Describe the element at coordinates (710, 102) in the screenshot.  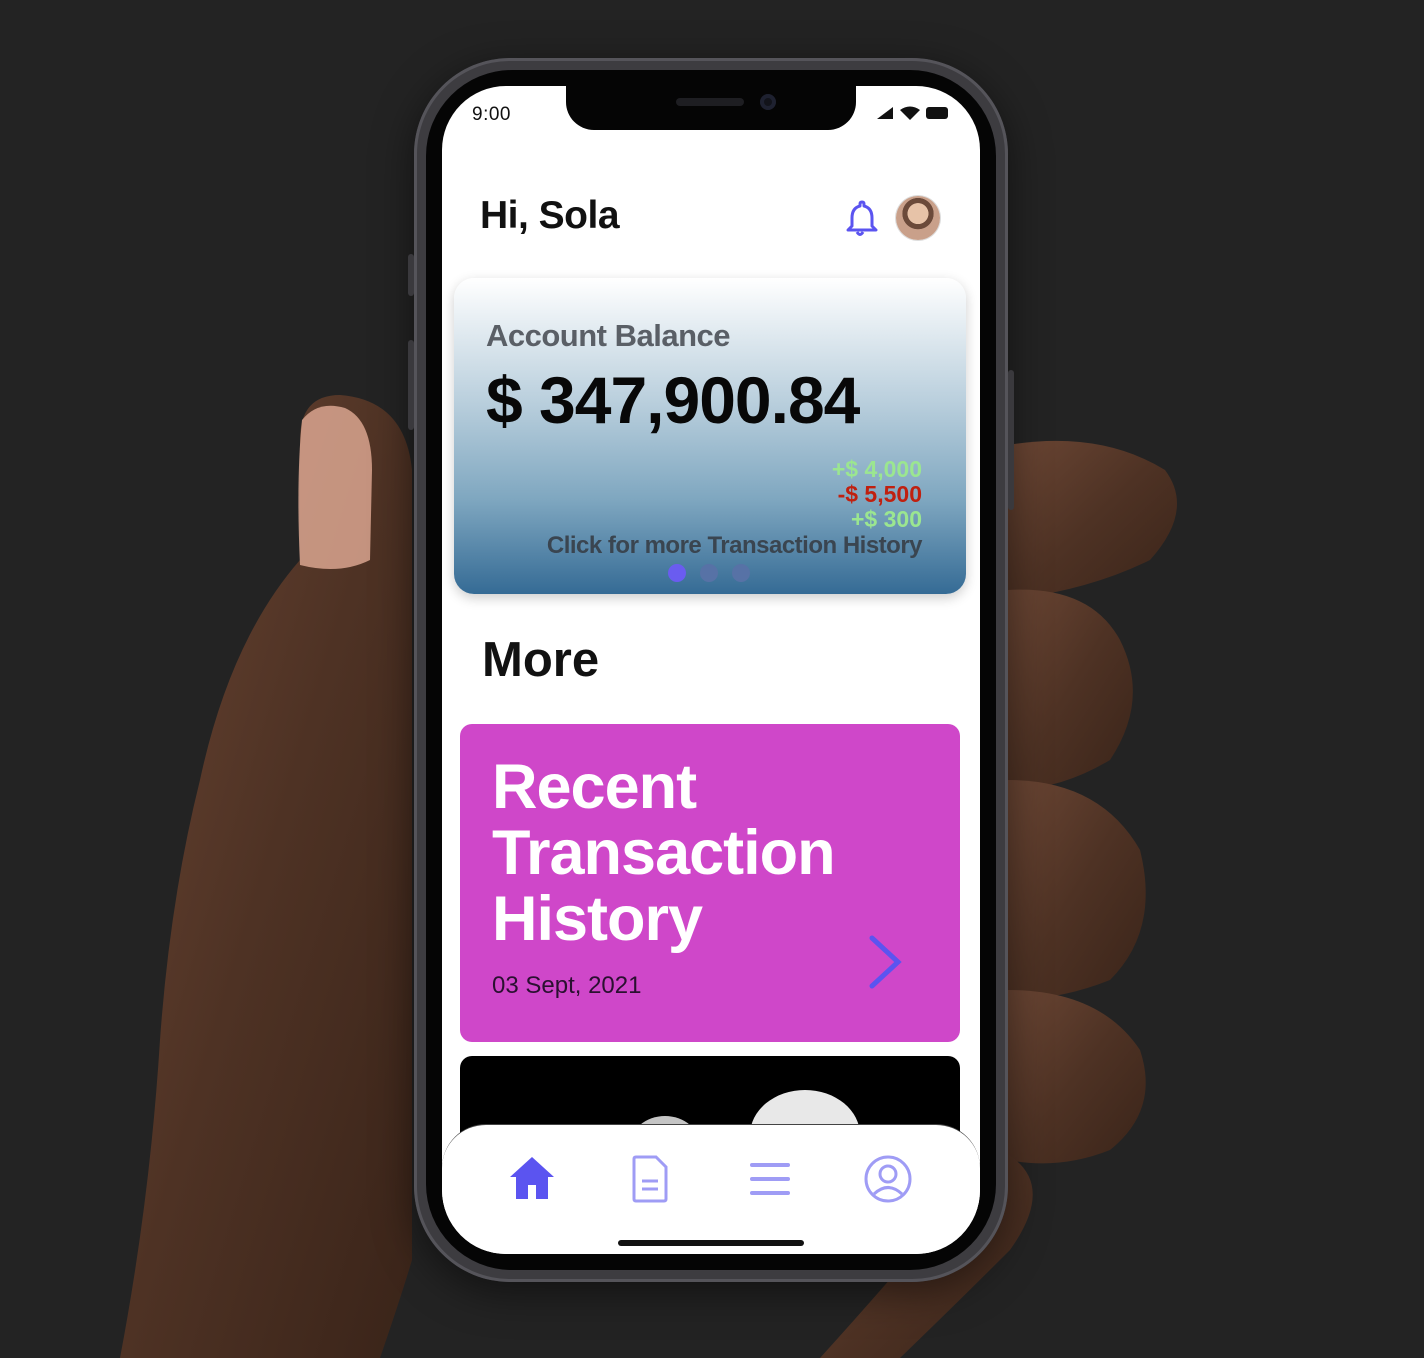
I see `speaker-grille` at that location.